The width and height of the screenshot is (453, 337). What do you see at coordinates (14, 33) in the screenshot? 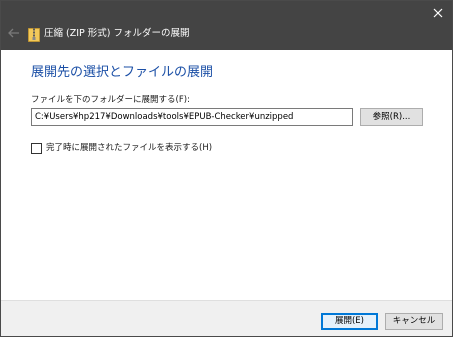
I see `back-arrow-icon` at bounding box center [14, 33].